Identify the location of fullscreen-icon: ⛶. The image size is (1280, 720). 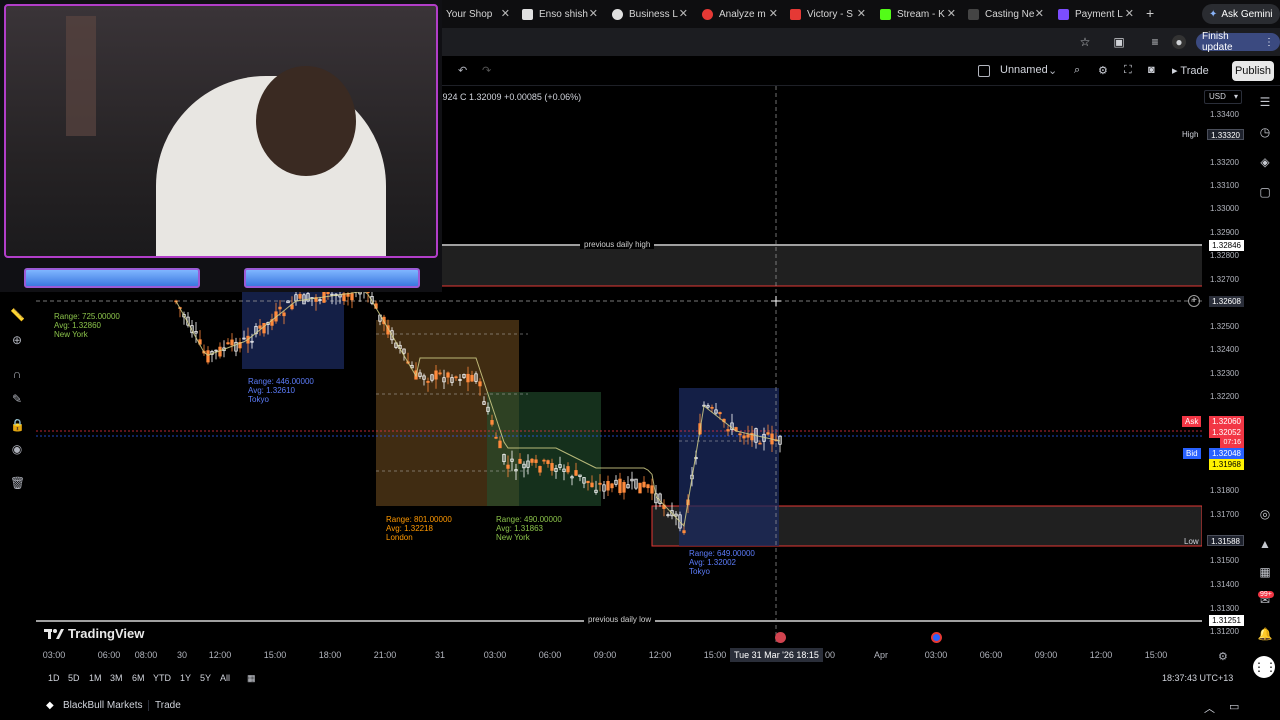
(1128, 70).